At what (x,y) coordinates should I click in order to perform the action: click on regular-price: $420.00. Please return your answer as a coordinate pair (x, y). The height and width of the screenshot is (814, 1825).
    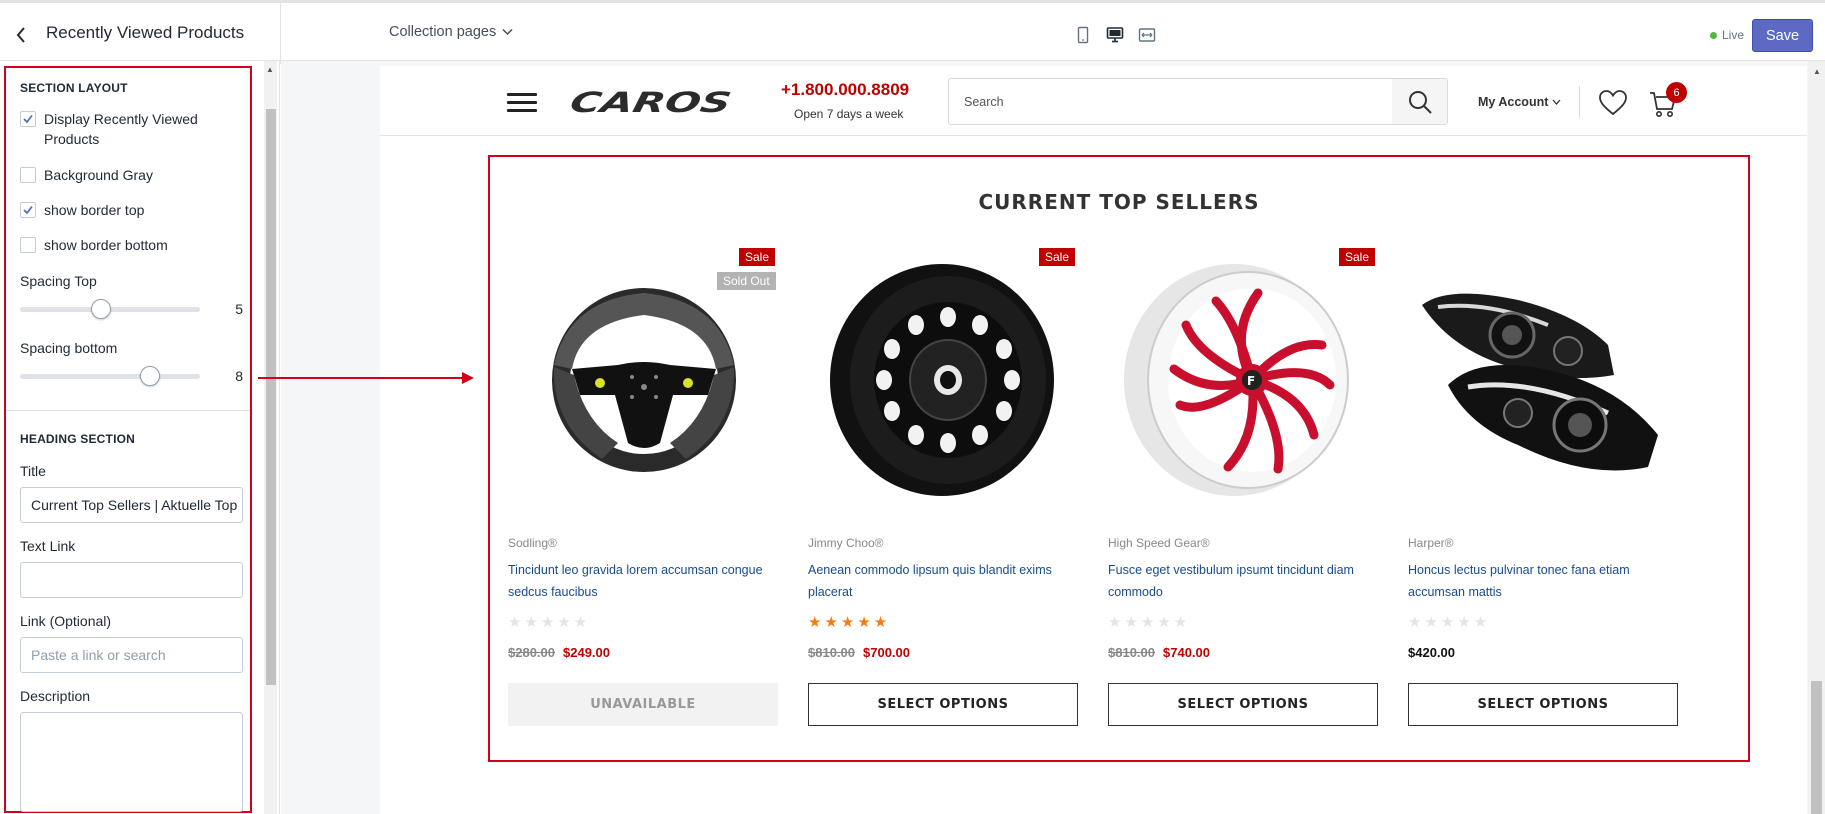
    Looking at the image, I should click on (1431, 652).